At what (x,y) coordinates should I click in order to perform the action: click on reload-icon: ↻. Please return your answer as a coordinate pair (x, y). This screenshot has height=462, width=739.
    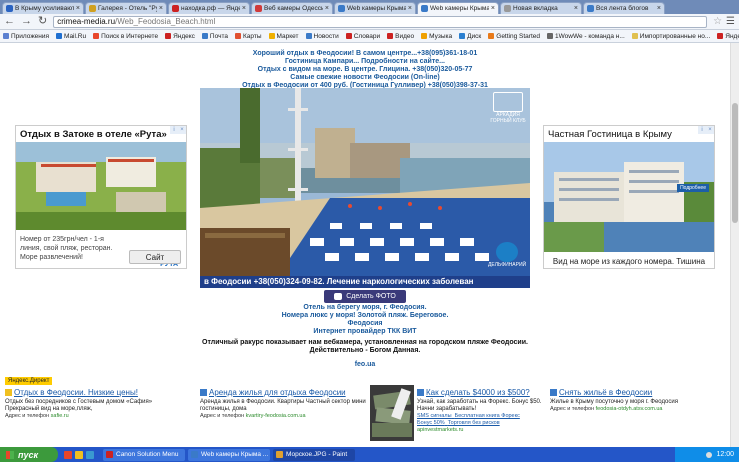
    Looking at the image, I should click on (42, 21).